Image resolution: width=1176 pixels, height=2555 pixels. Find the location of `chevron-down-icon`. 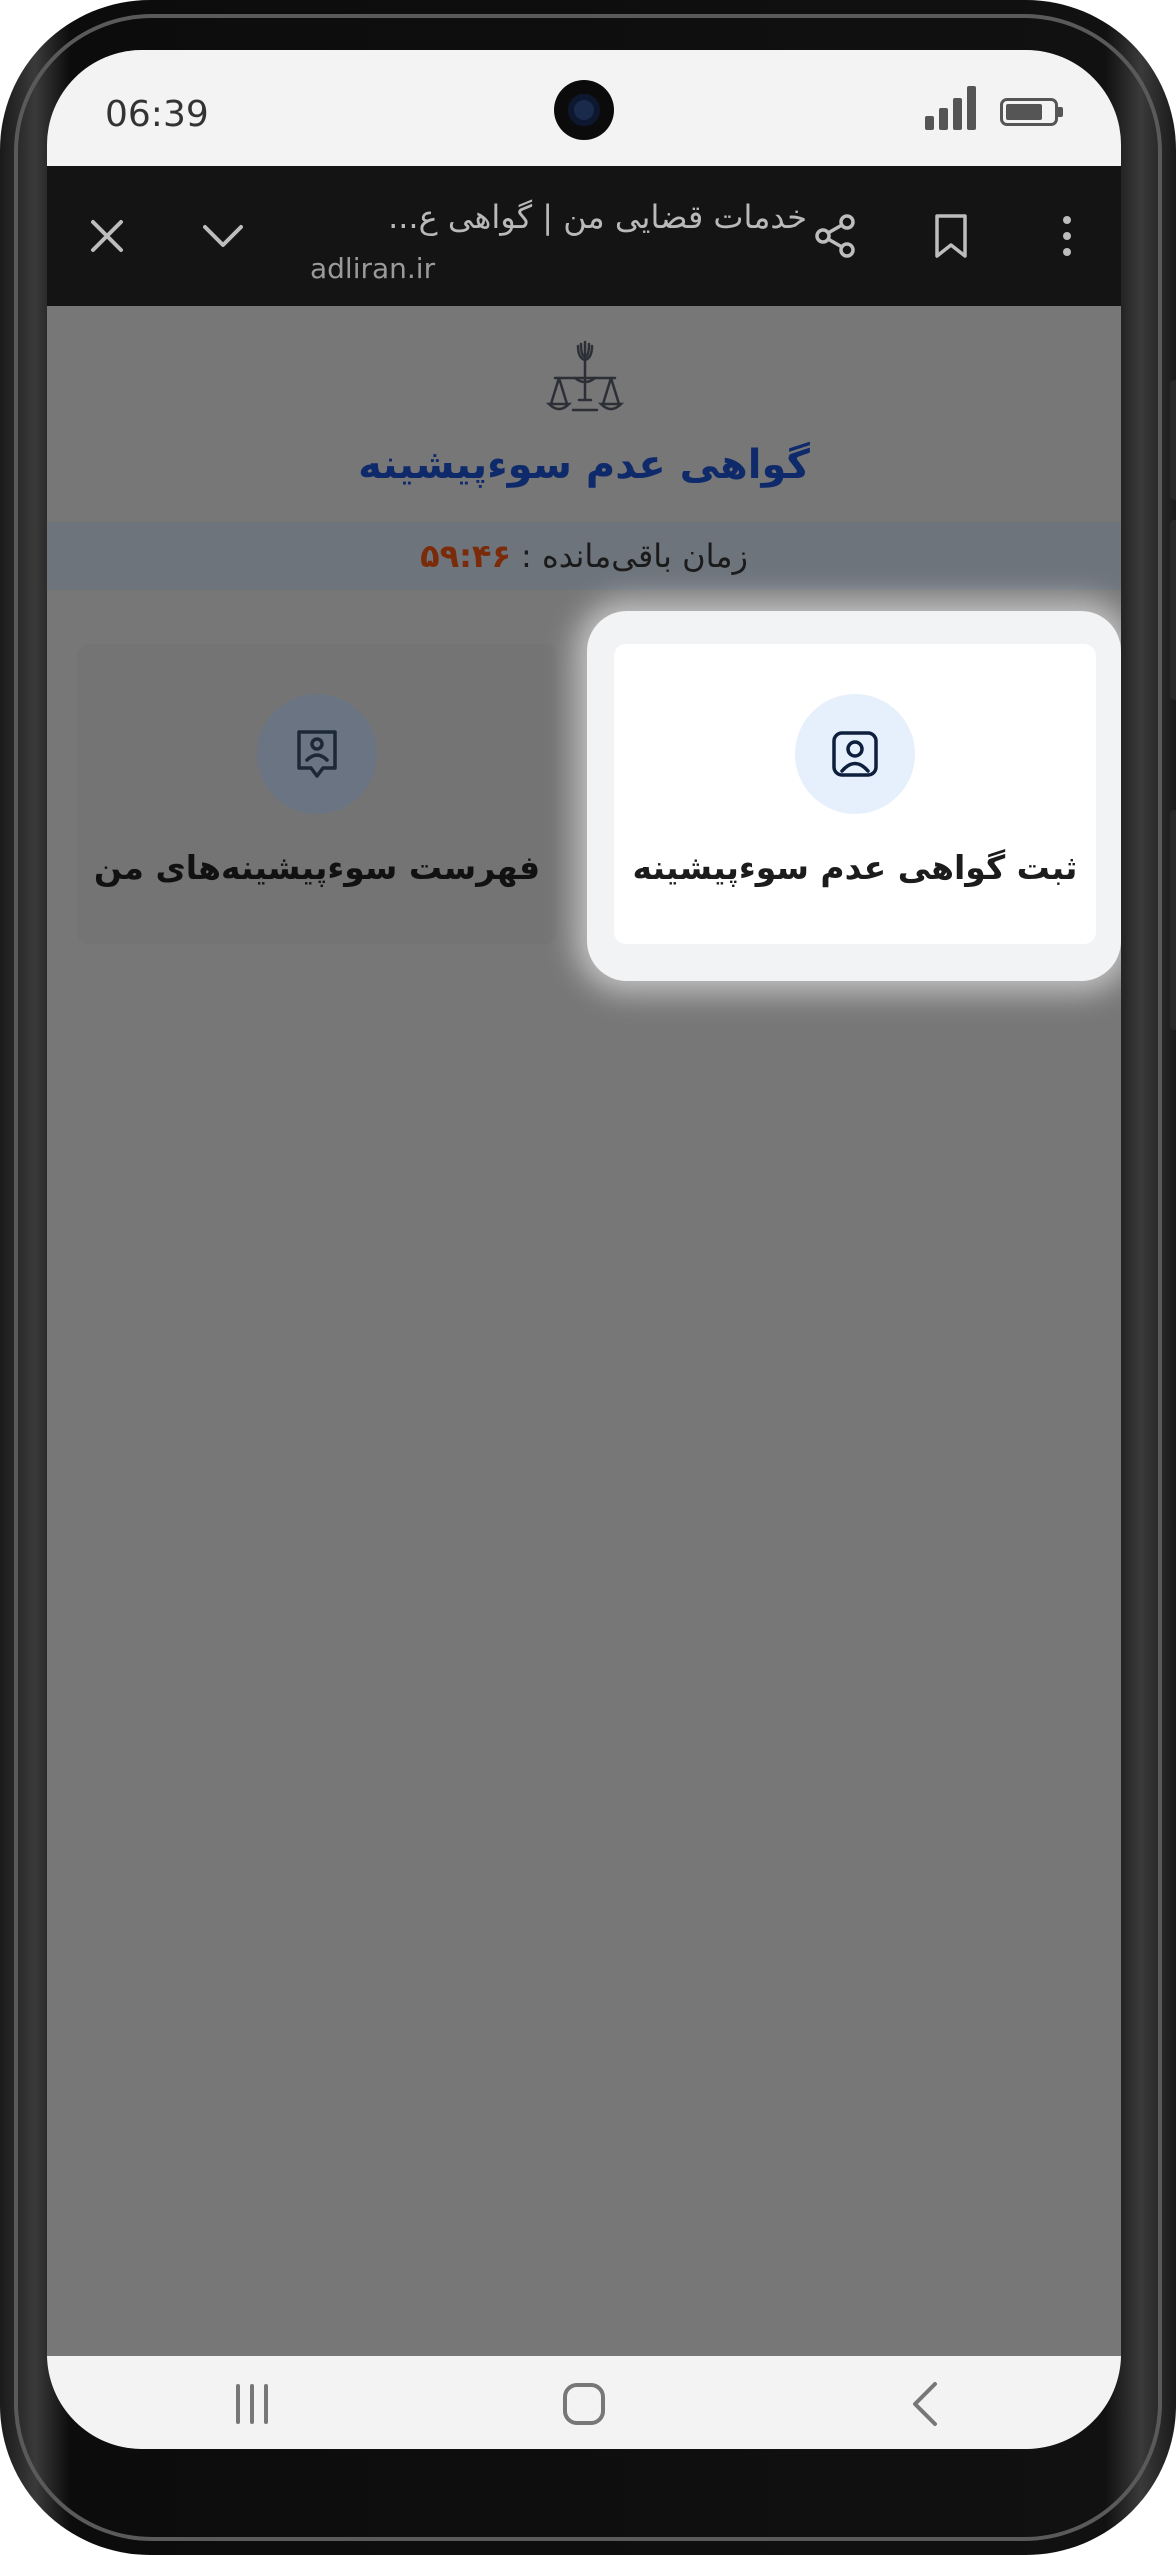

chevron-down-icon is located at coordinates (223, 236).